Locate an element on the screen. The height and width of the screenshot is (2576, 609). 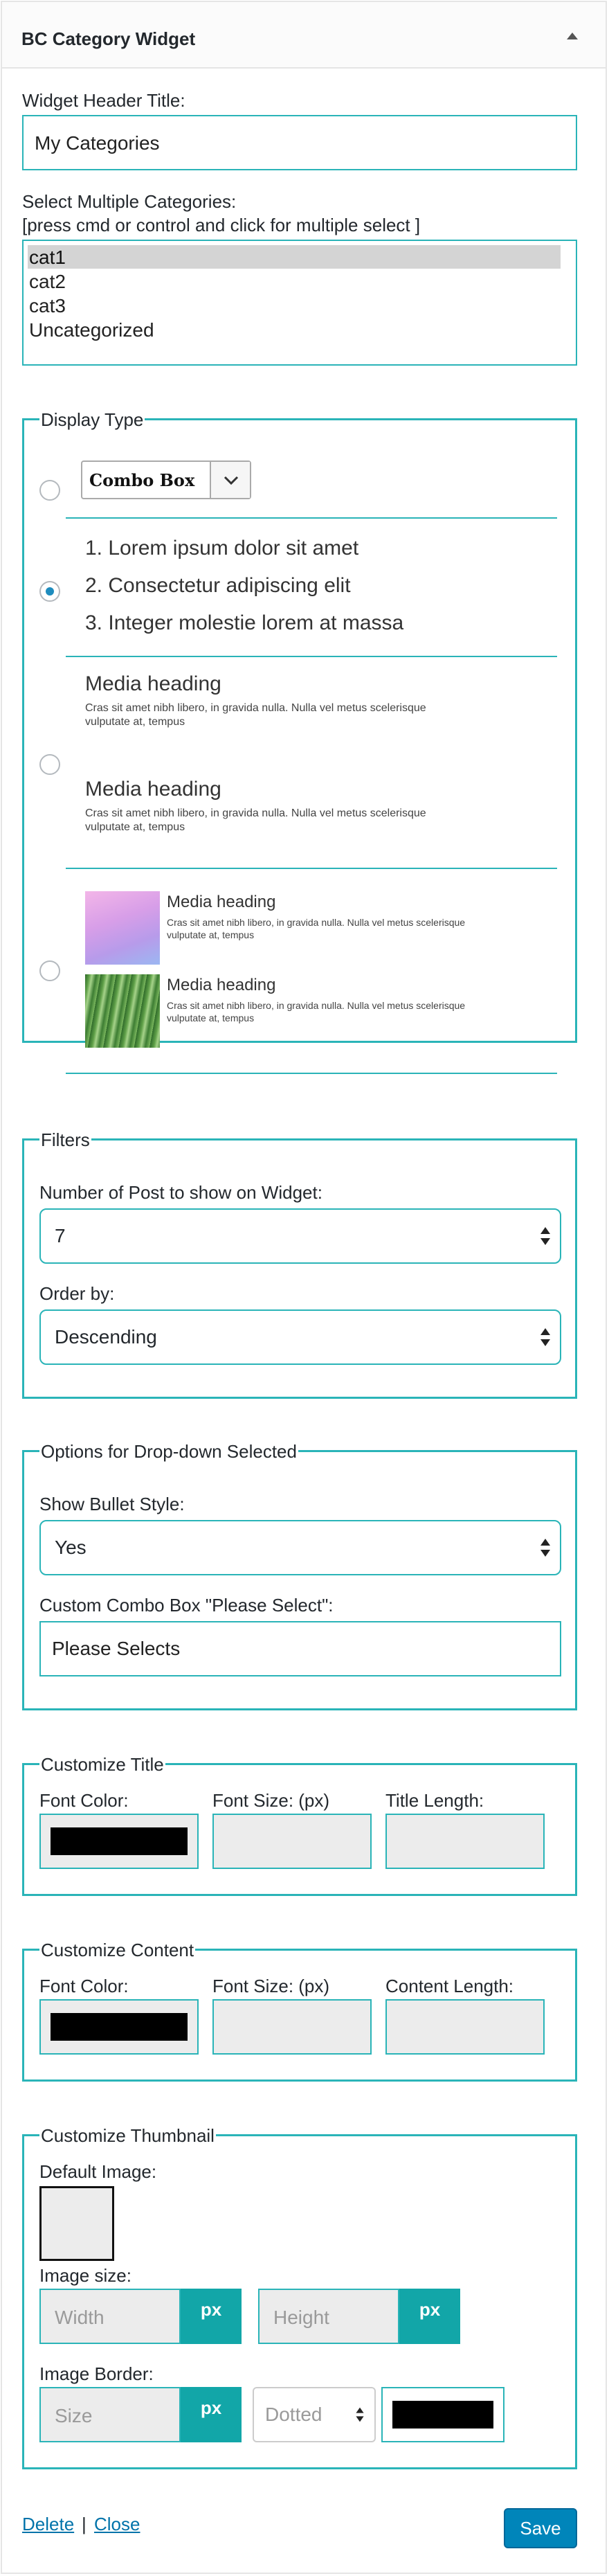
content-font-color-label: Font Color: is located at coordinates (84, 1986).